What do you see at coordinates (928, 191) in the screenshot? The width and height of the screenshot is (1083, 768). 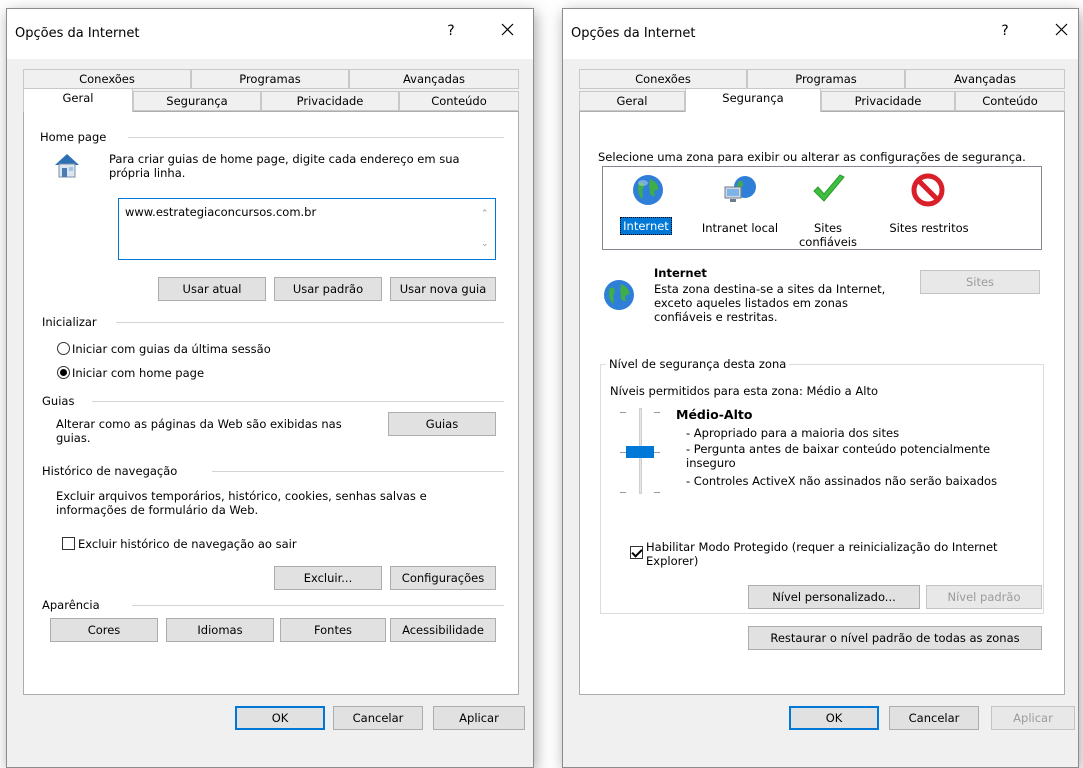 I see `blocked-icon` at bounding box center [928, 191].